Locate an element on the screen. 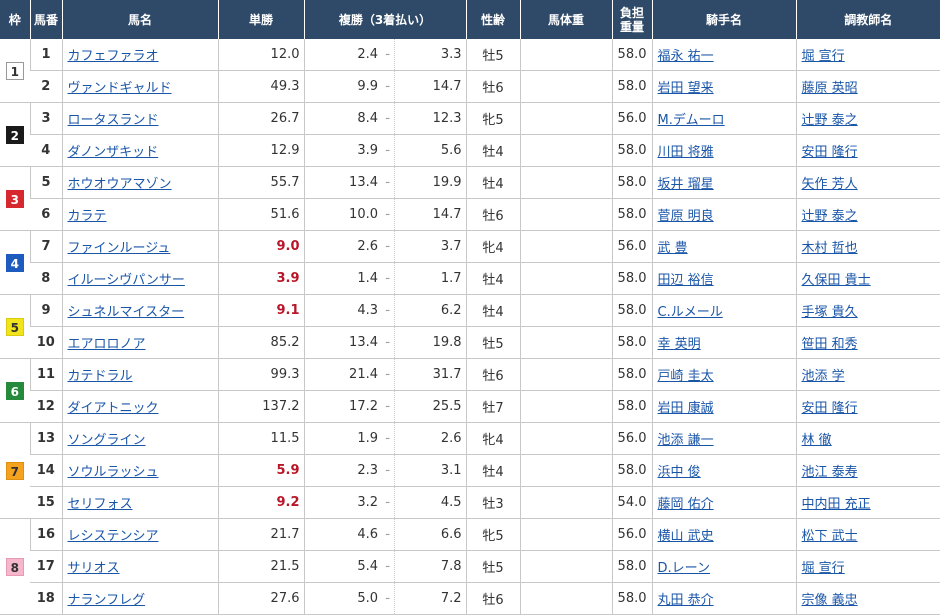 The width and height of the screenshot is (940, 616). jockey-link: 川田 将雅 is located at coordinates (686, 152).